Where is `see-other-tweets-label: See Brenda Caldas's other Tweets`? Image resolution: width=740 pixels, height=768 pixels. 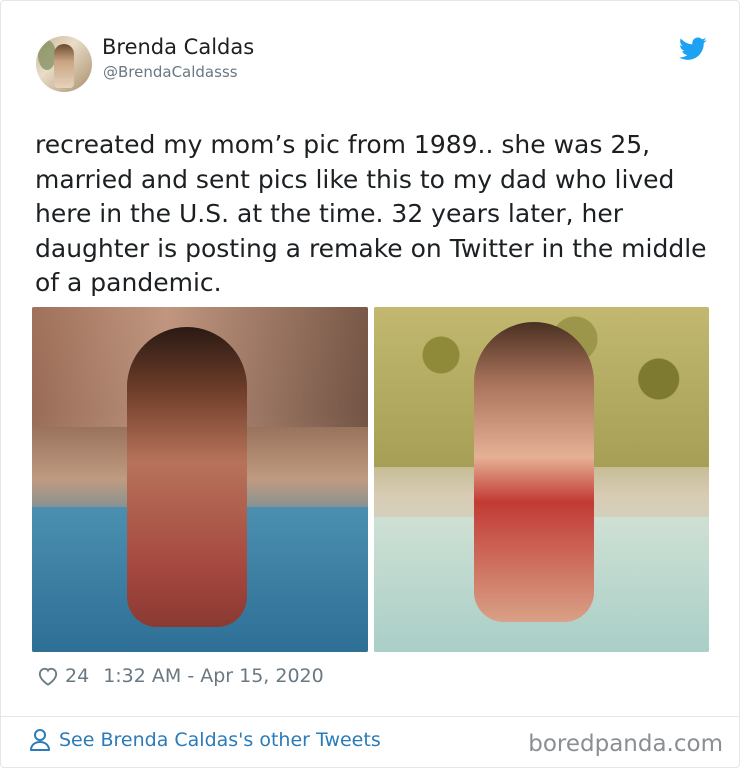
see-other-tweets-label: See Brenda Caldas's other Tweets is located at coordinates (220, 740).